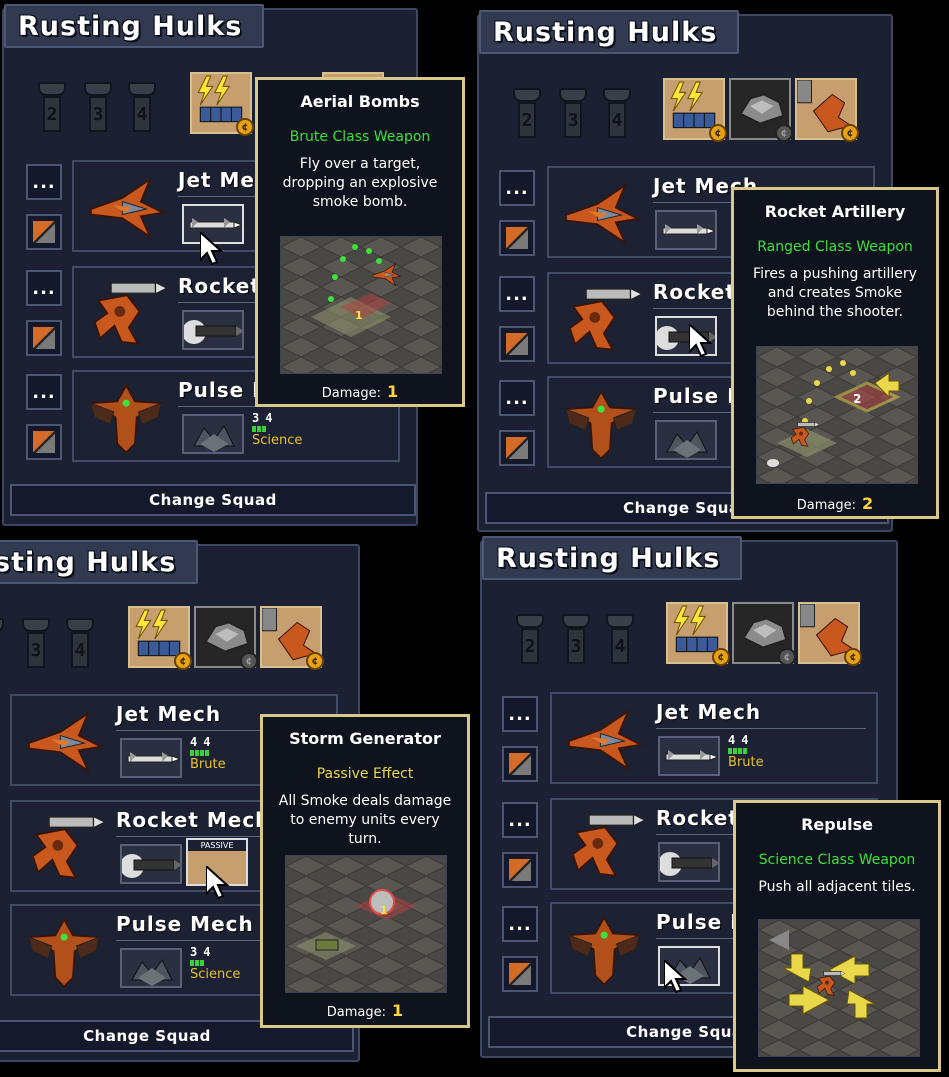  What do you see at coordinates (839, 988) in the screenshot?
I see `tooltip-preview-image` at bounding box center [839, 988].